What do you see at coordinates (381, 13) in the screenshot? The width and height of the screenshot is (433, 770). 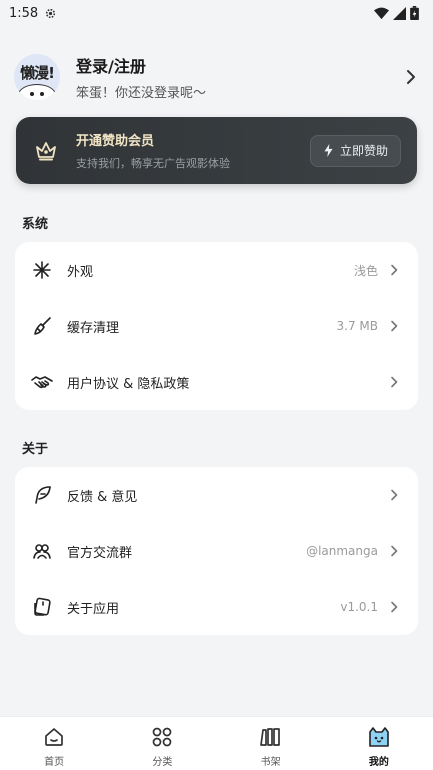 I see `wifi-icon` at bounding box center [381, 13].